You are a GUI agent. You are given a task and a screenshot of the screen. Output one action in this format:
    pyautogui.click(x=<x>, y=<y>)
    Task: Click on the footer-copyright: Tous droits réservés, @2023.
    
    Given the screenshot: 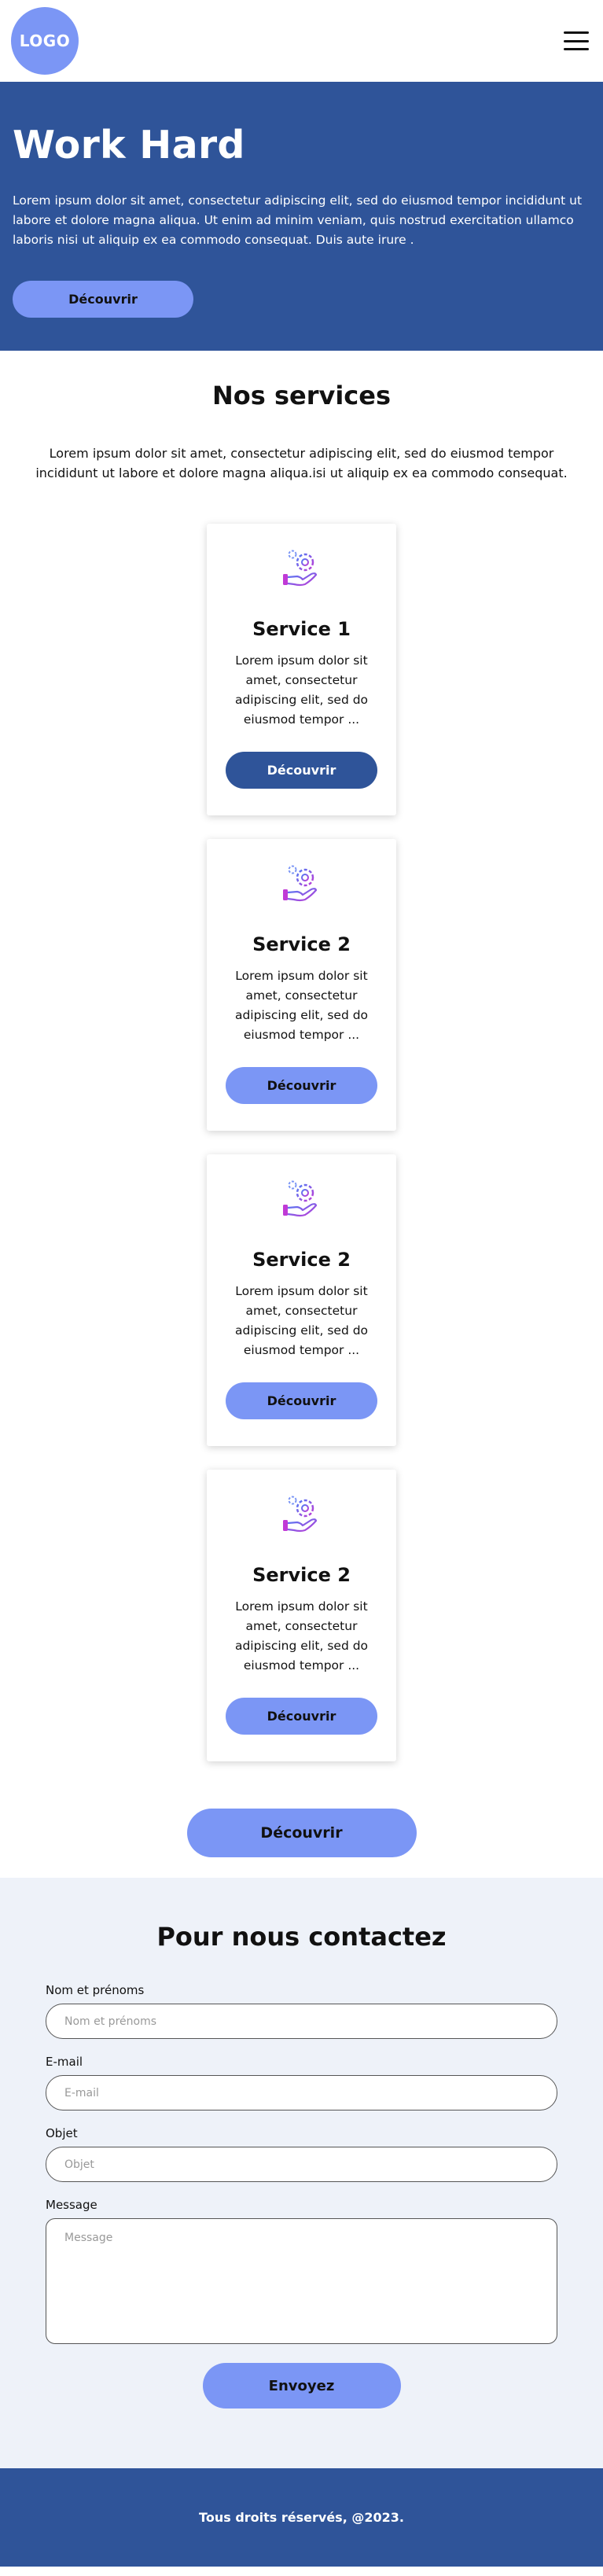 What is the action you would take?
    pyautogui.click(x=301, y=2517)
    